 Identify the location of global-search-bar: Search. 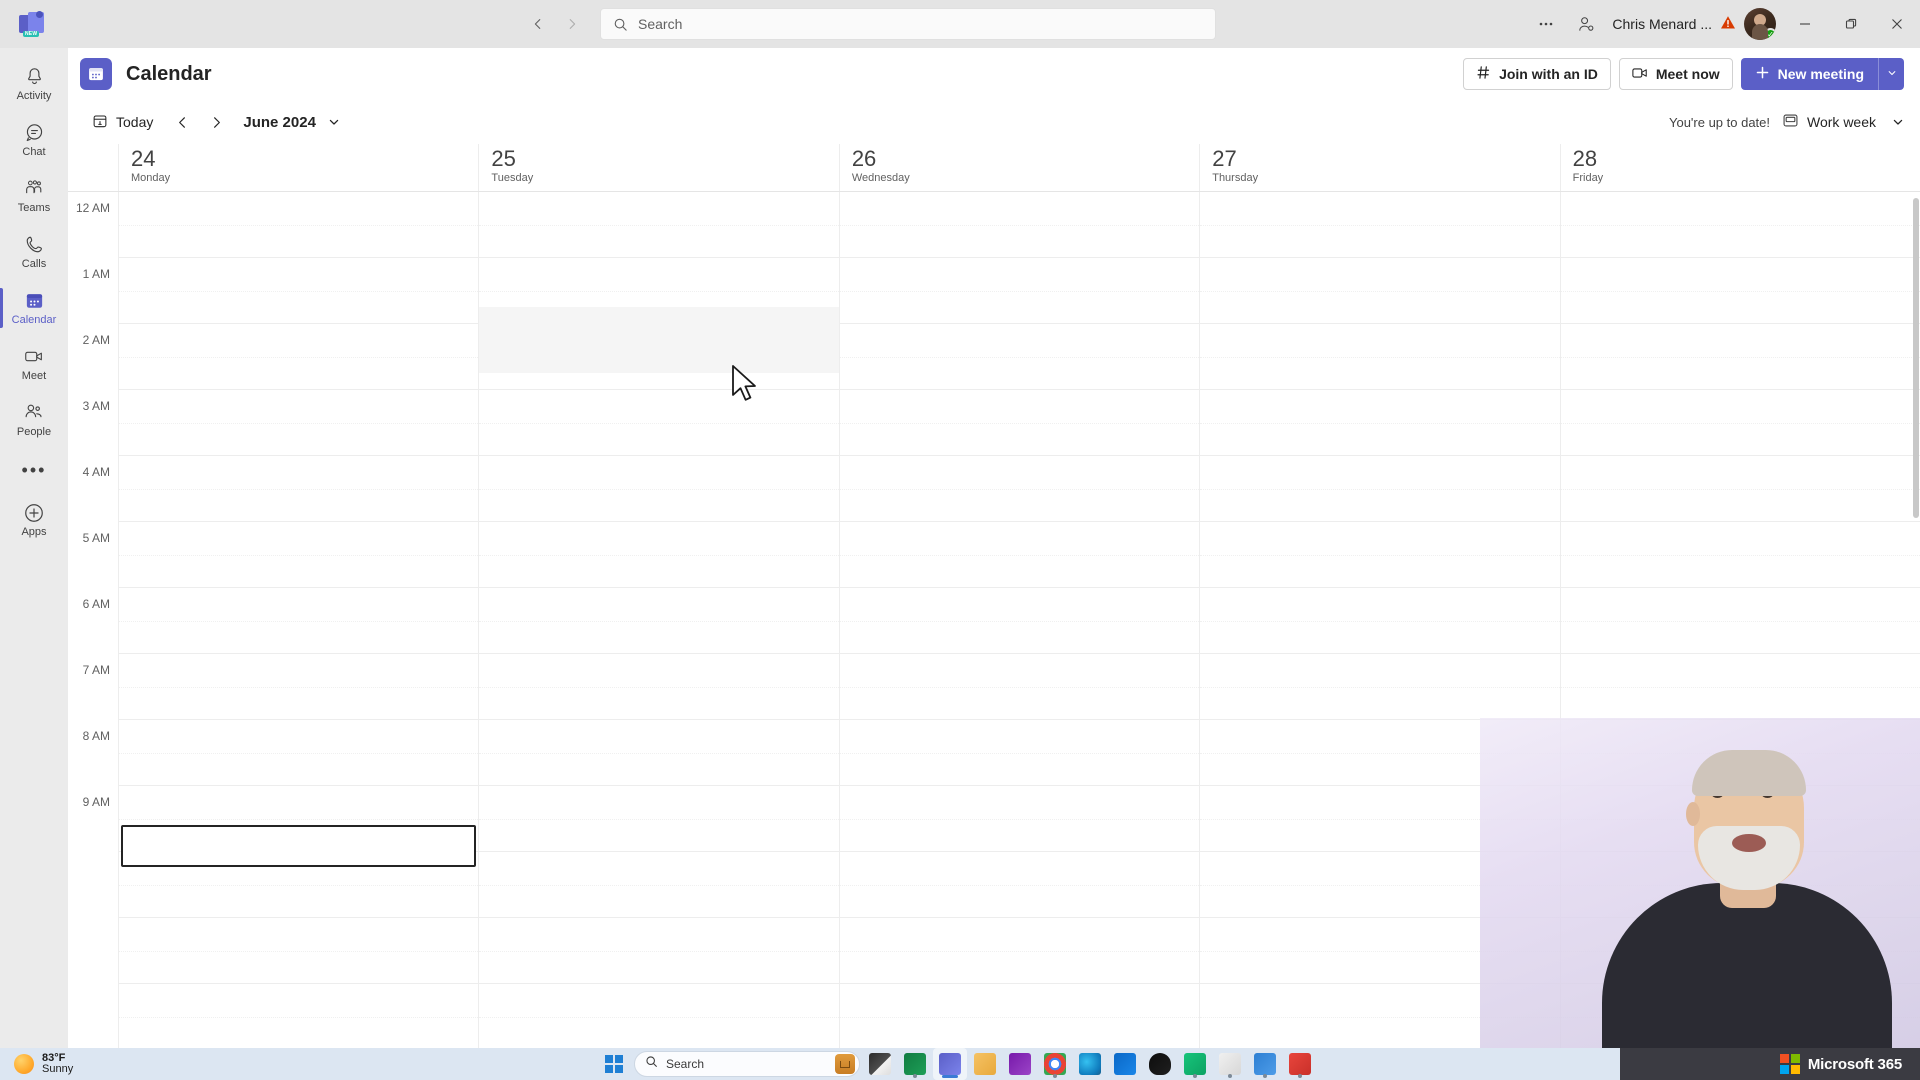
(908, 24).